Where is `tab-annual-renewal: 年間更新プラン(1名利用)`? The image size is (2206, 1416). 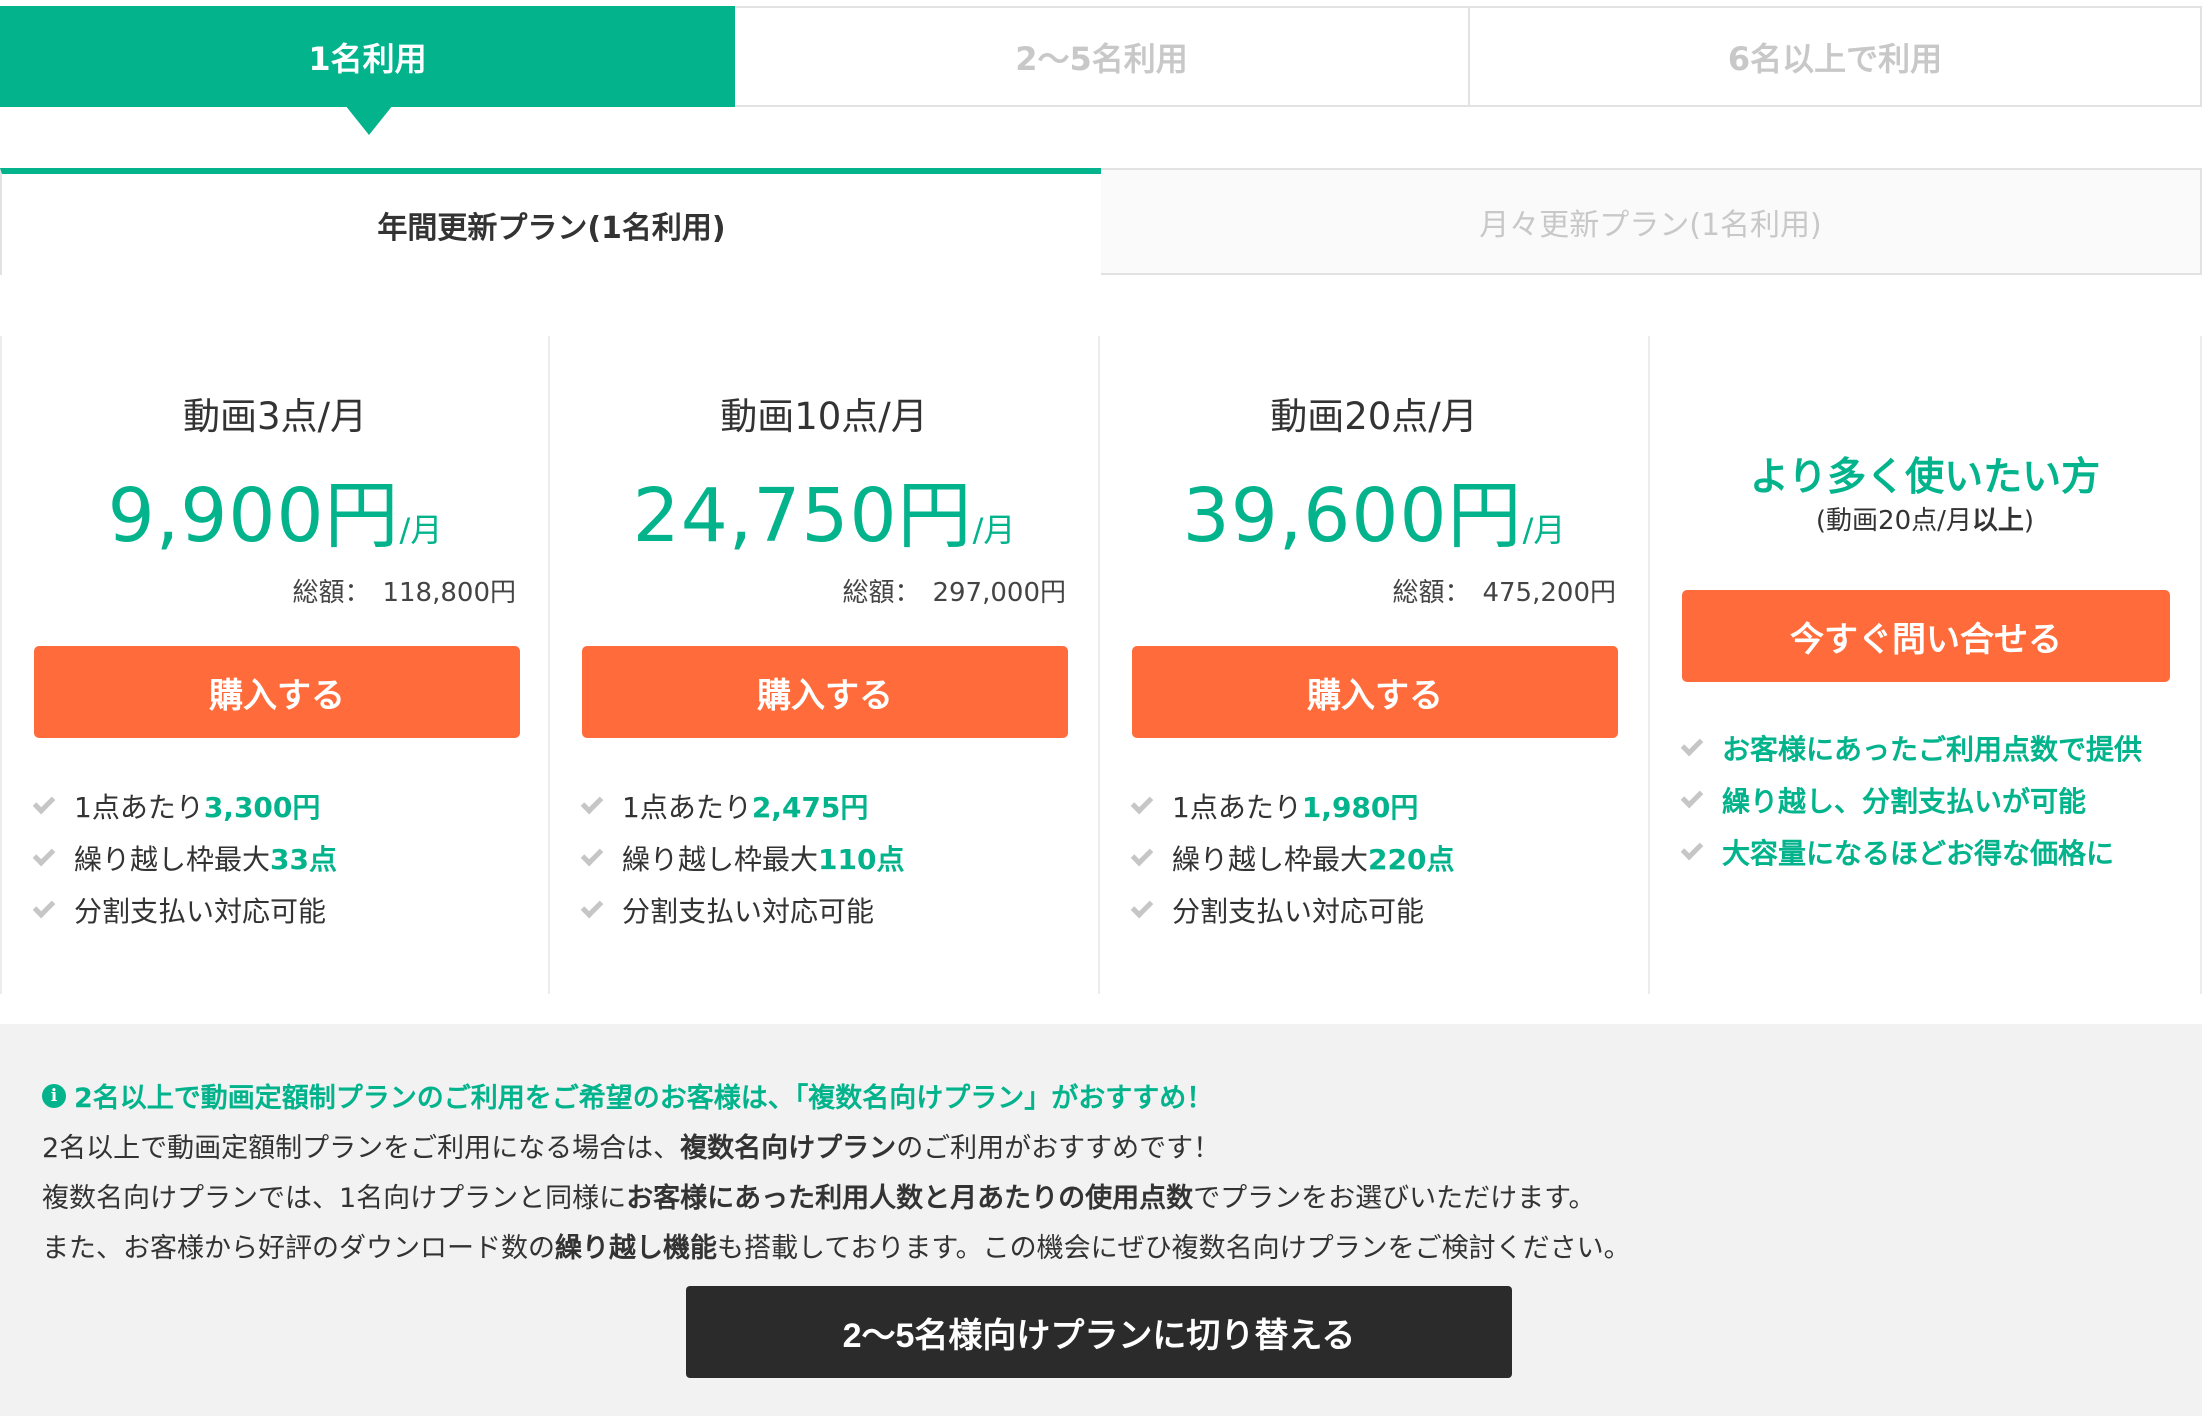 tab-annual-renewal: 年間更新プラン(1名利用) is located at coordinates (550, 221).